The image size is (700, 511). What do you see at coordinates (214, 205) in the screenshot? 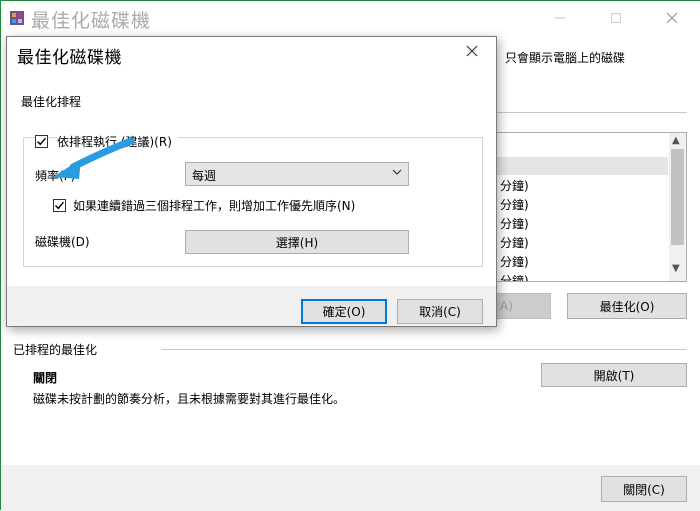
I see `increase-priority-label: 如果連續錯過三個排程工作，則增加工作優先順序(N)` at bounding box center [214, 205].